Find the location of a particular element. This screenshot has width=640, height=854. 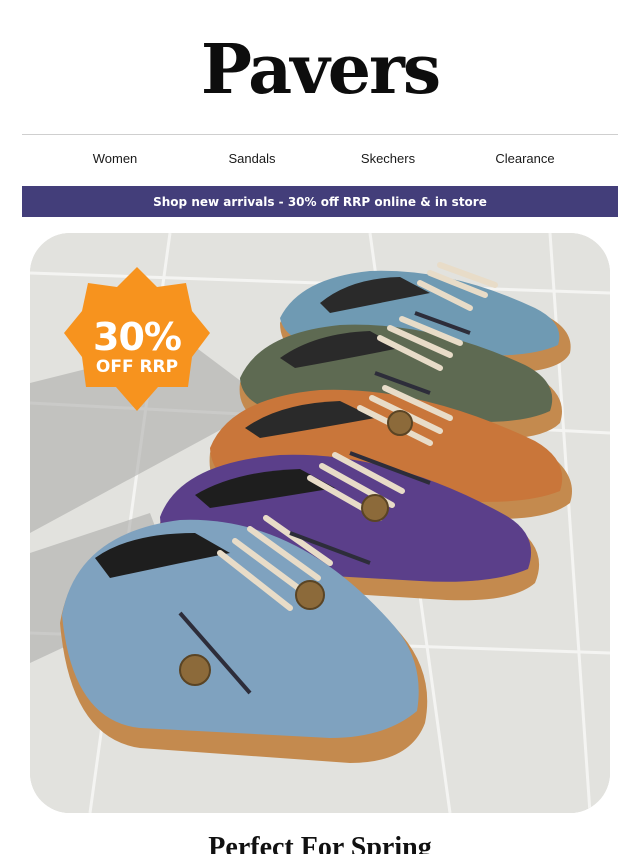

discount-badge: 30% OFF RRP is located at coordinates (137, 339).